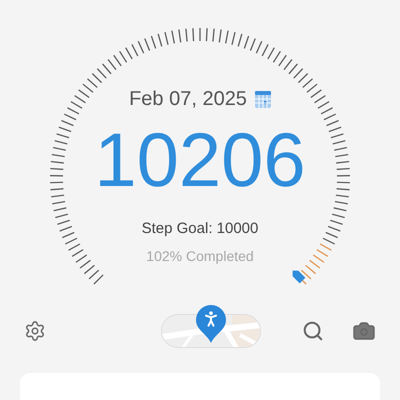 The height and width of the screenshot is (400, 400). What do you see at coordinates (35, 331) in the screenshot?
I see `settings-icon` at bounding box center [35, 331].